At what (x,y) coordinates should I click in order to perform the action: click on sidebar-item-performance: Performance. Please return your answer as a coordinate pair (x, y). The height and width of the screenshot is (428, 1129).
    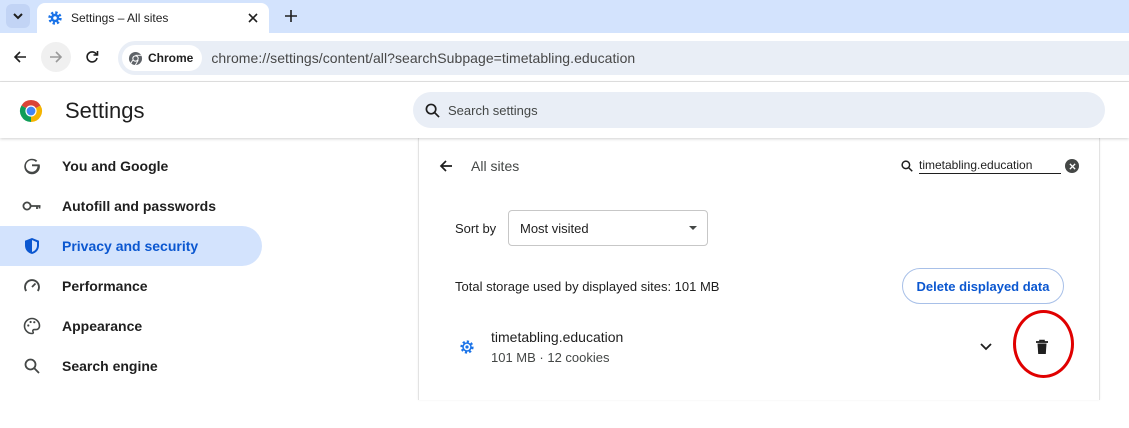
    Looking at the image, I should click on (135, 286).